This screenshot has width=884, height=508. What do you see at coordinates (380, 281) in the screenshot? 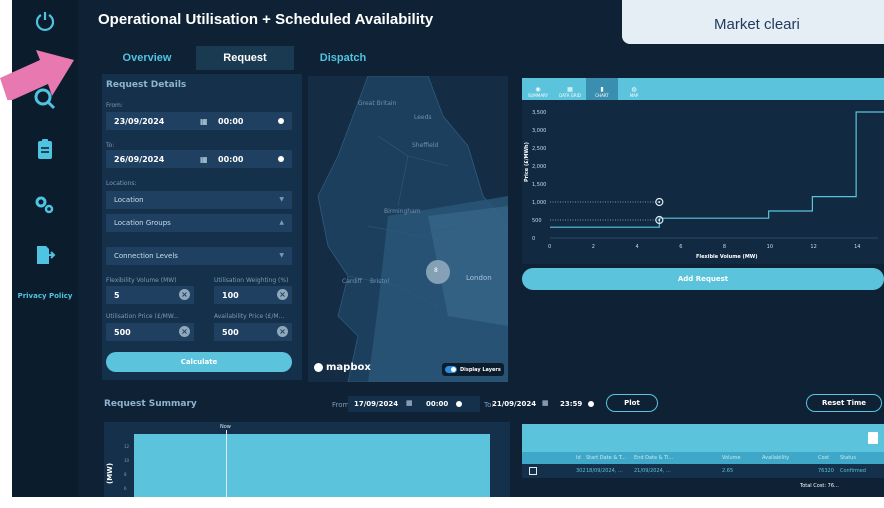
I see `map-label: Bristol` at bounding box center [380, 281].